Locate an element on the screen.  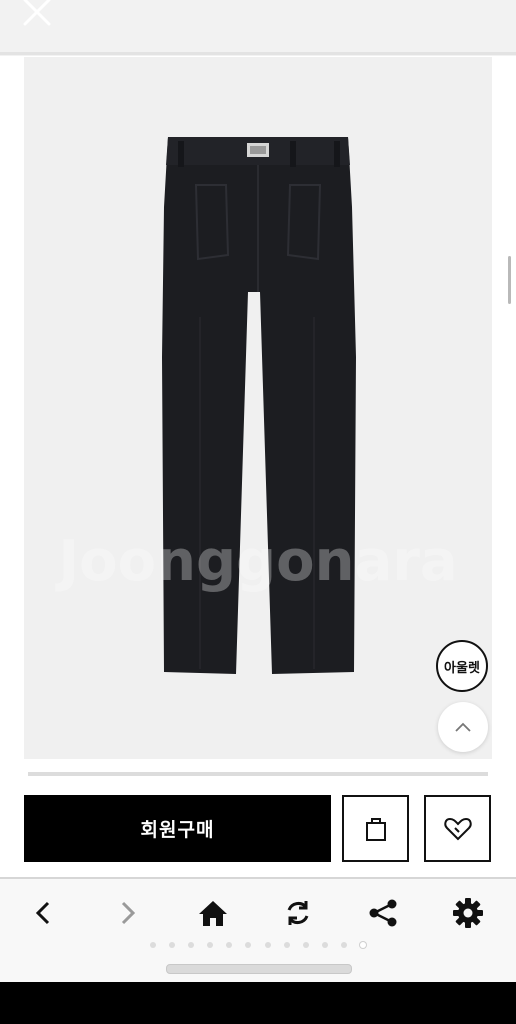
home-indicator is located at coordinates (259, 969).